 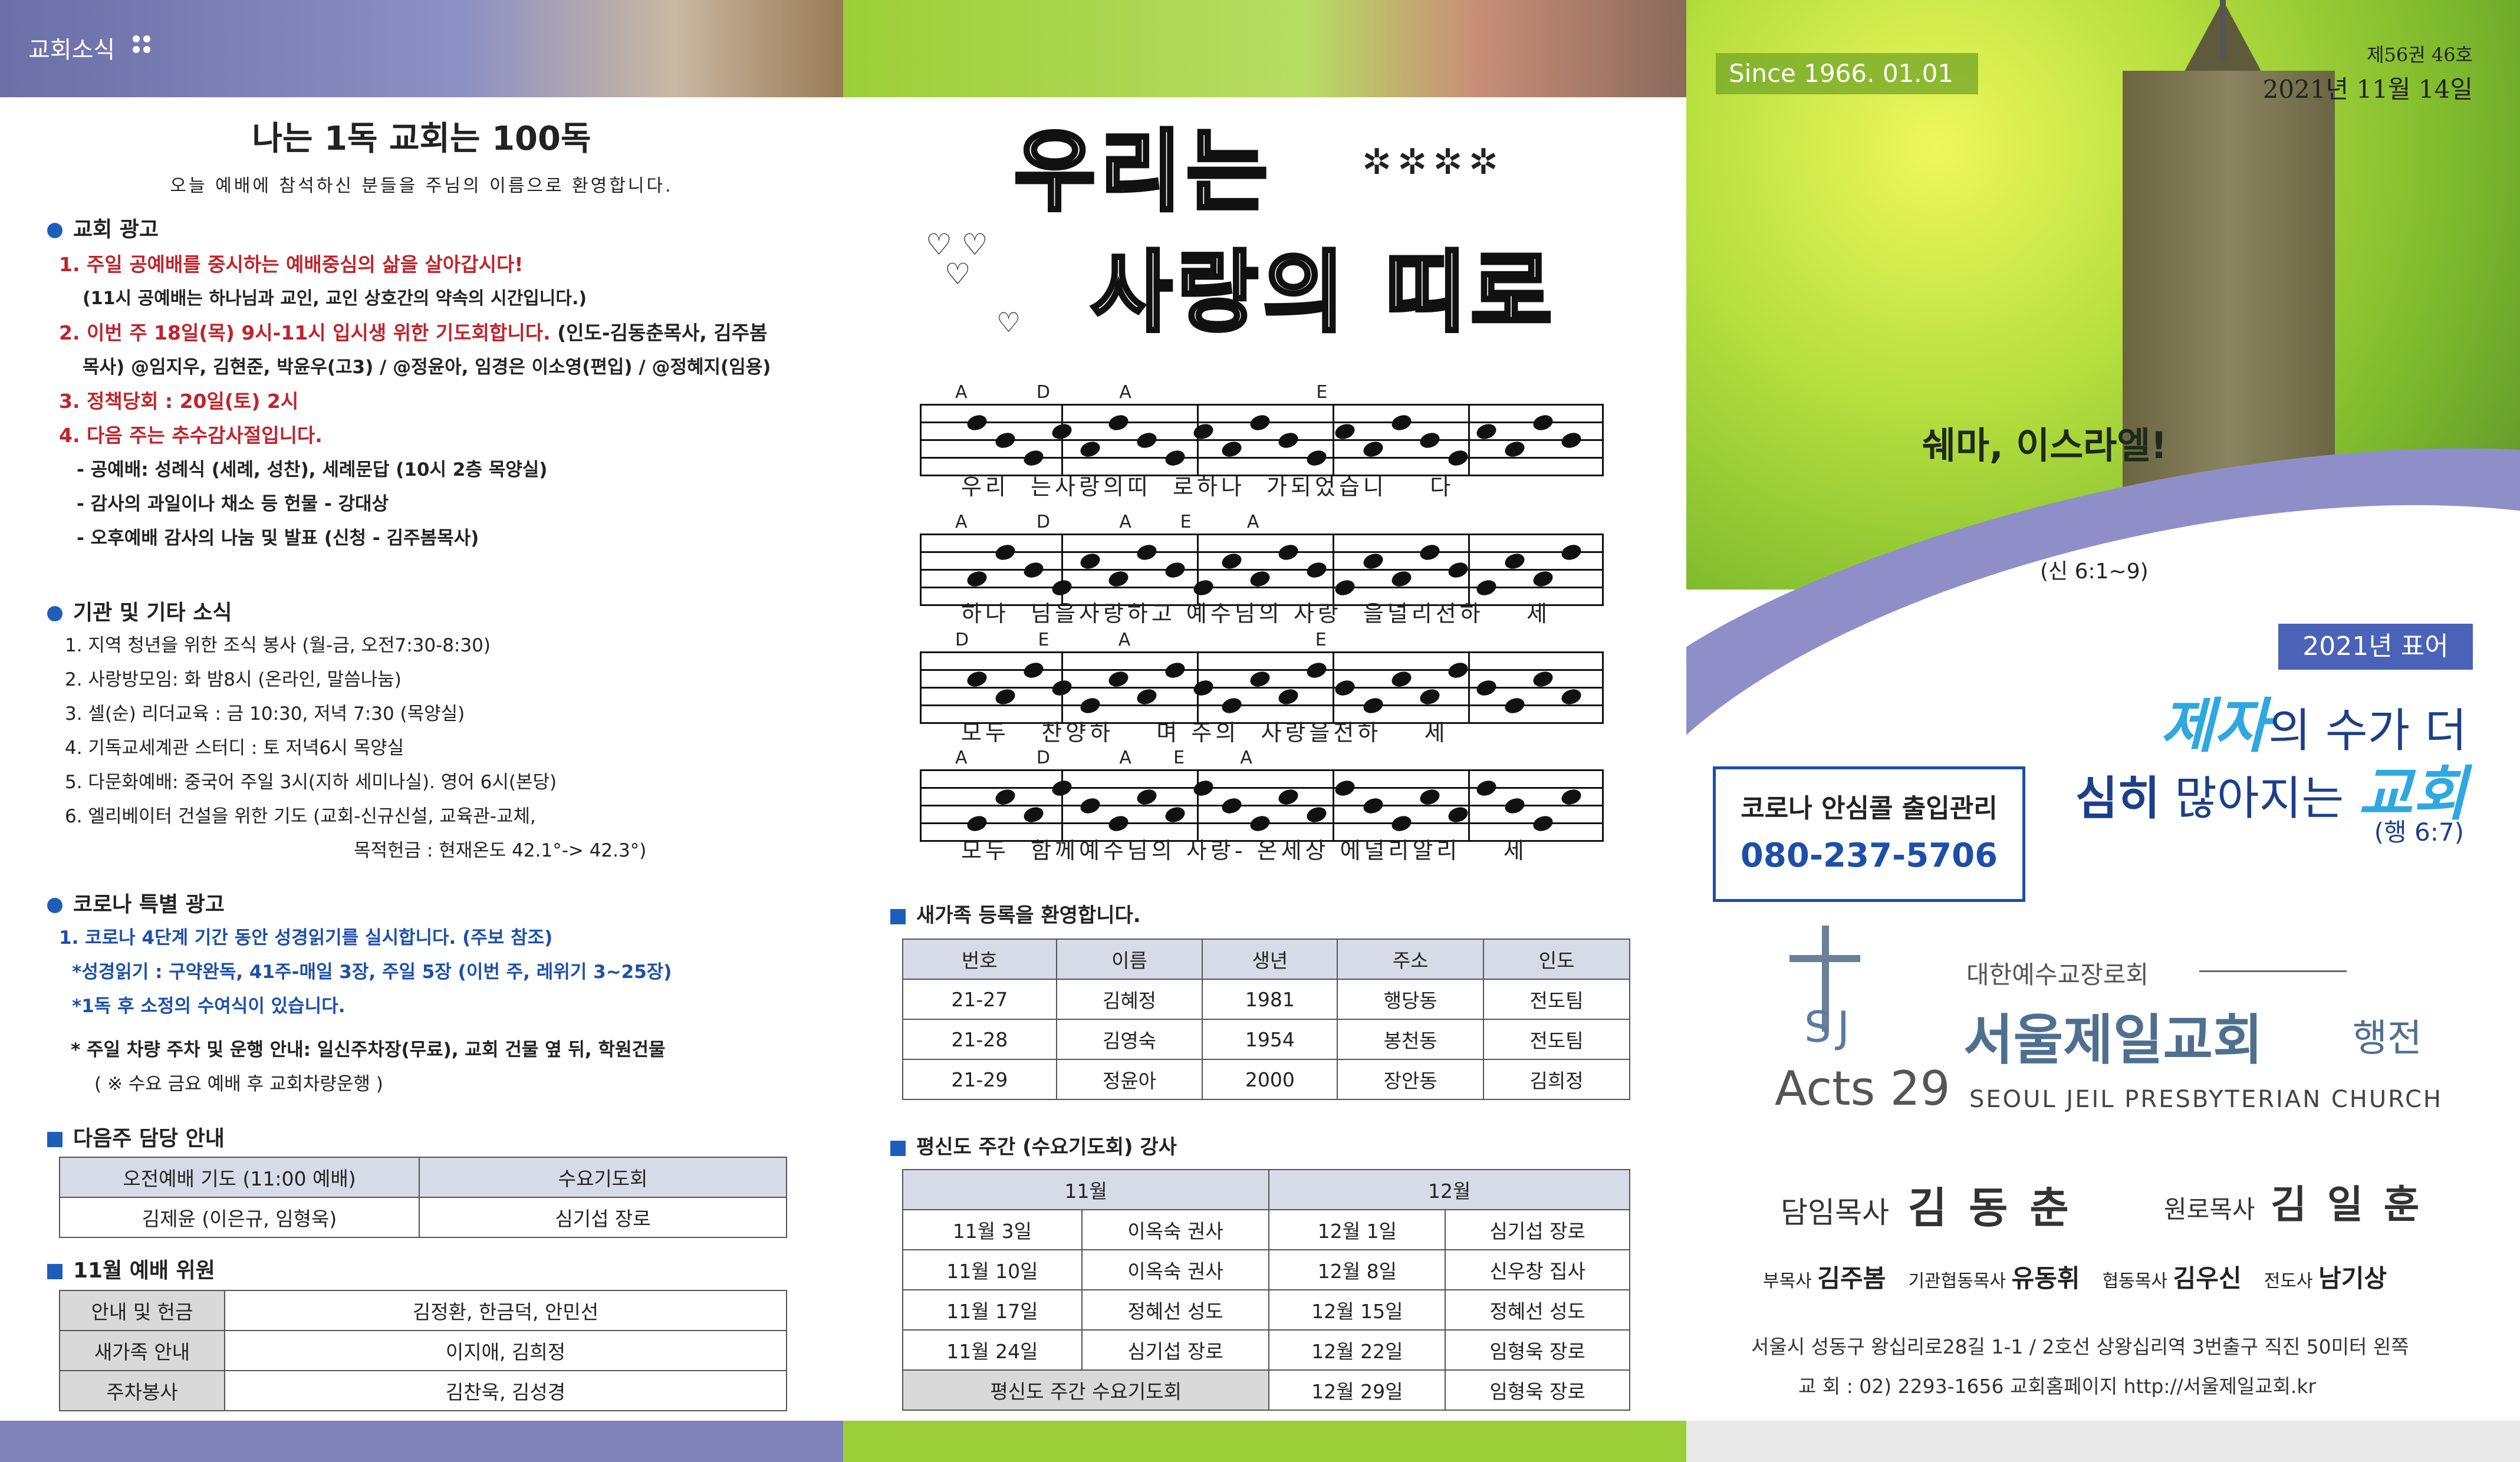 I want to click on bullet-icon, so click(x=54, y=905).